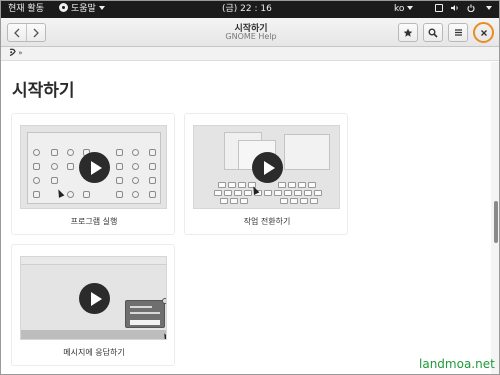  I want to click on back-button, so click(17, 32).